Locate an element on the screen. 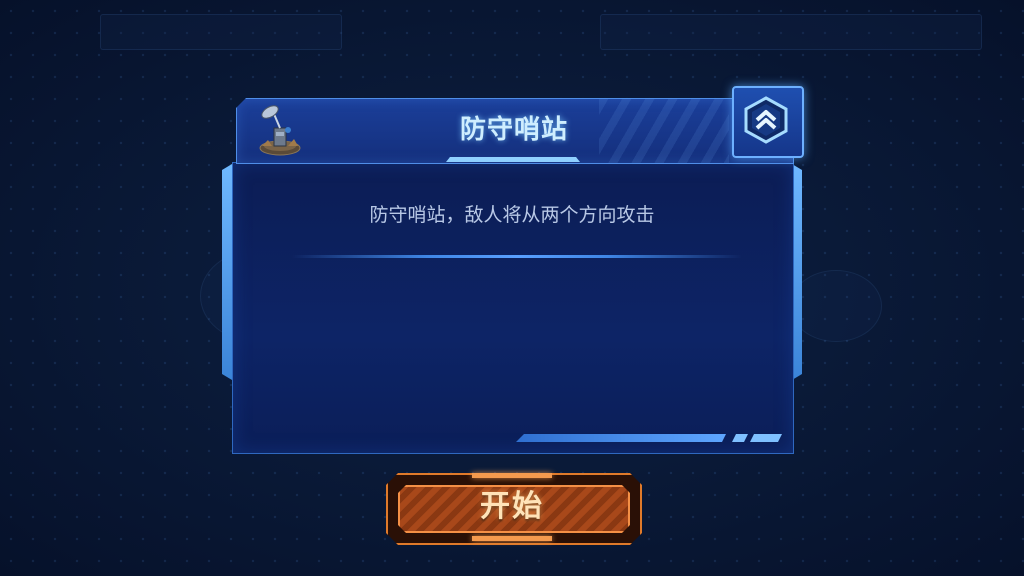 The image size is (1024, 576). background-map-node is located at coordinates (836, 306).